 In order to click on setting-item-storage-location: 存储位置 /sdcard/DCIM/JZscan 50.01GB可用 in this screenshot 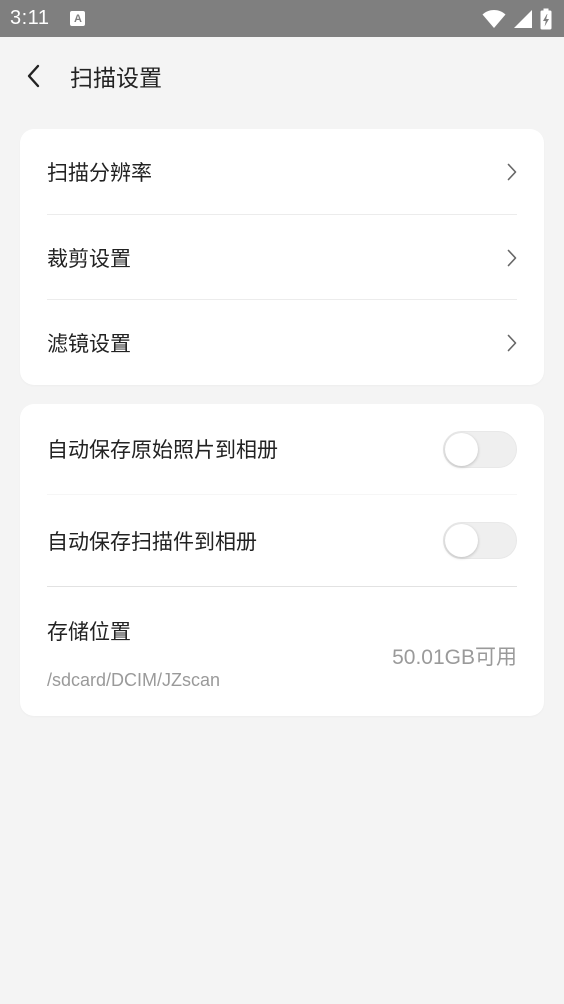, I will do `click(282, 654)`.